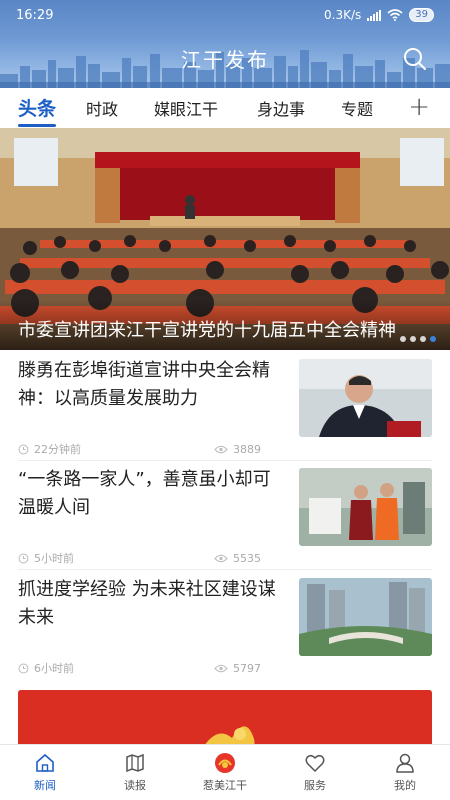 Image resolution: width=450 pixels, height=800 pixels. I want to click on news-list-item: “一条路一家人”，善意虽小却可温暖人间 5小时前 5535, so click(225, 520).